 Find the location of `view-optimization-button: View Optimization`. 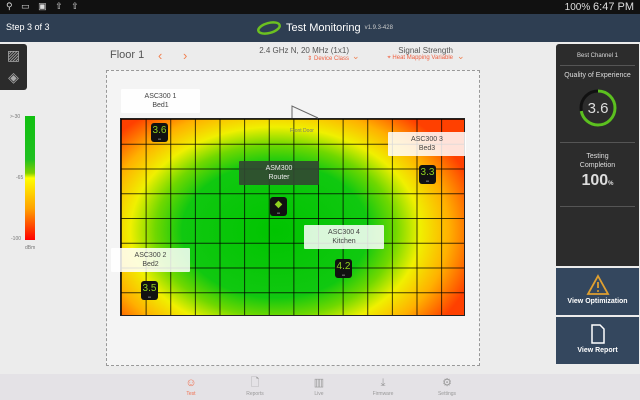

view-optimization-button: View Optimization is located at coordinates (597, 291).